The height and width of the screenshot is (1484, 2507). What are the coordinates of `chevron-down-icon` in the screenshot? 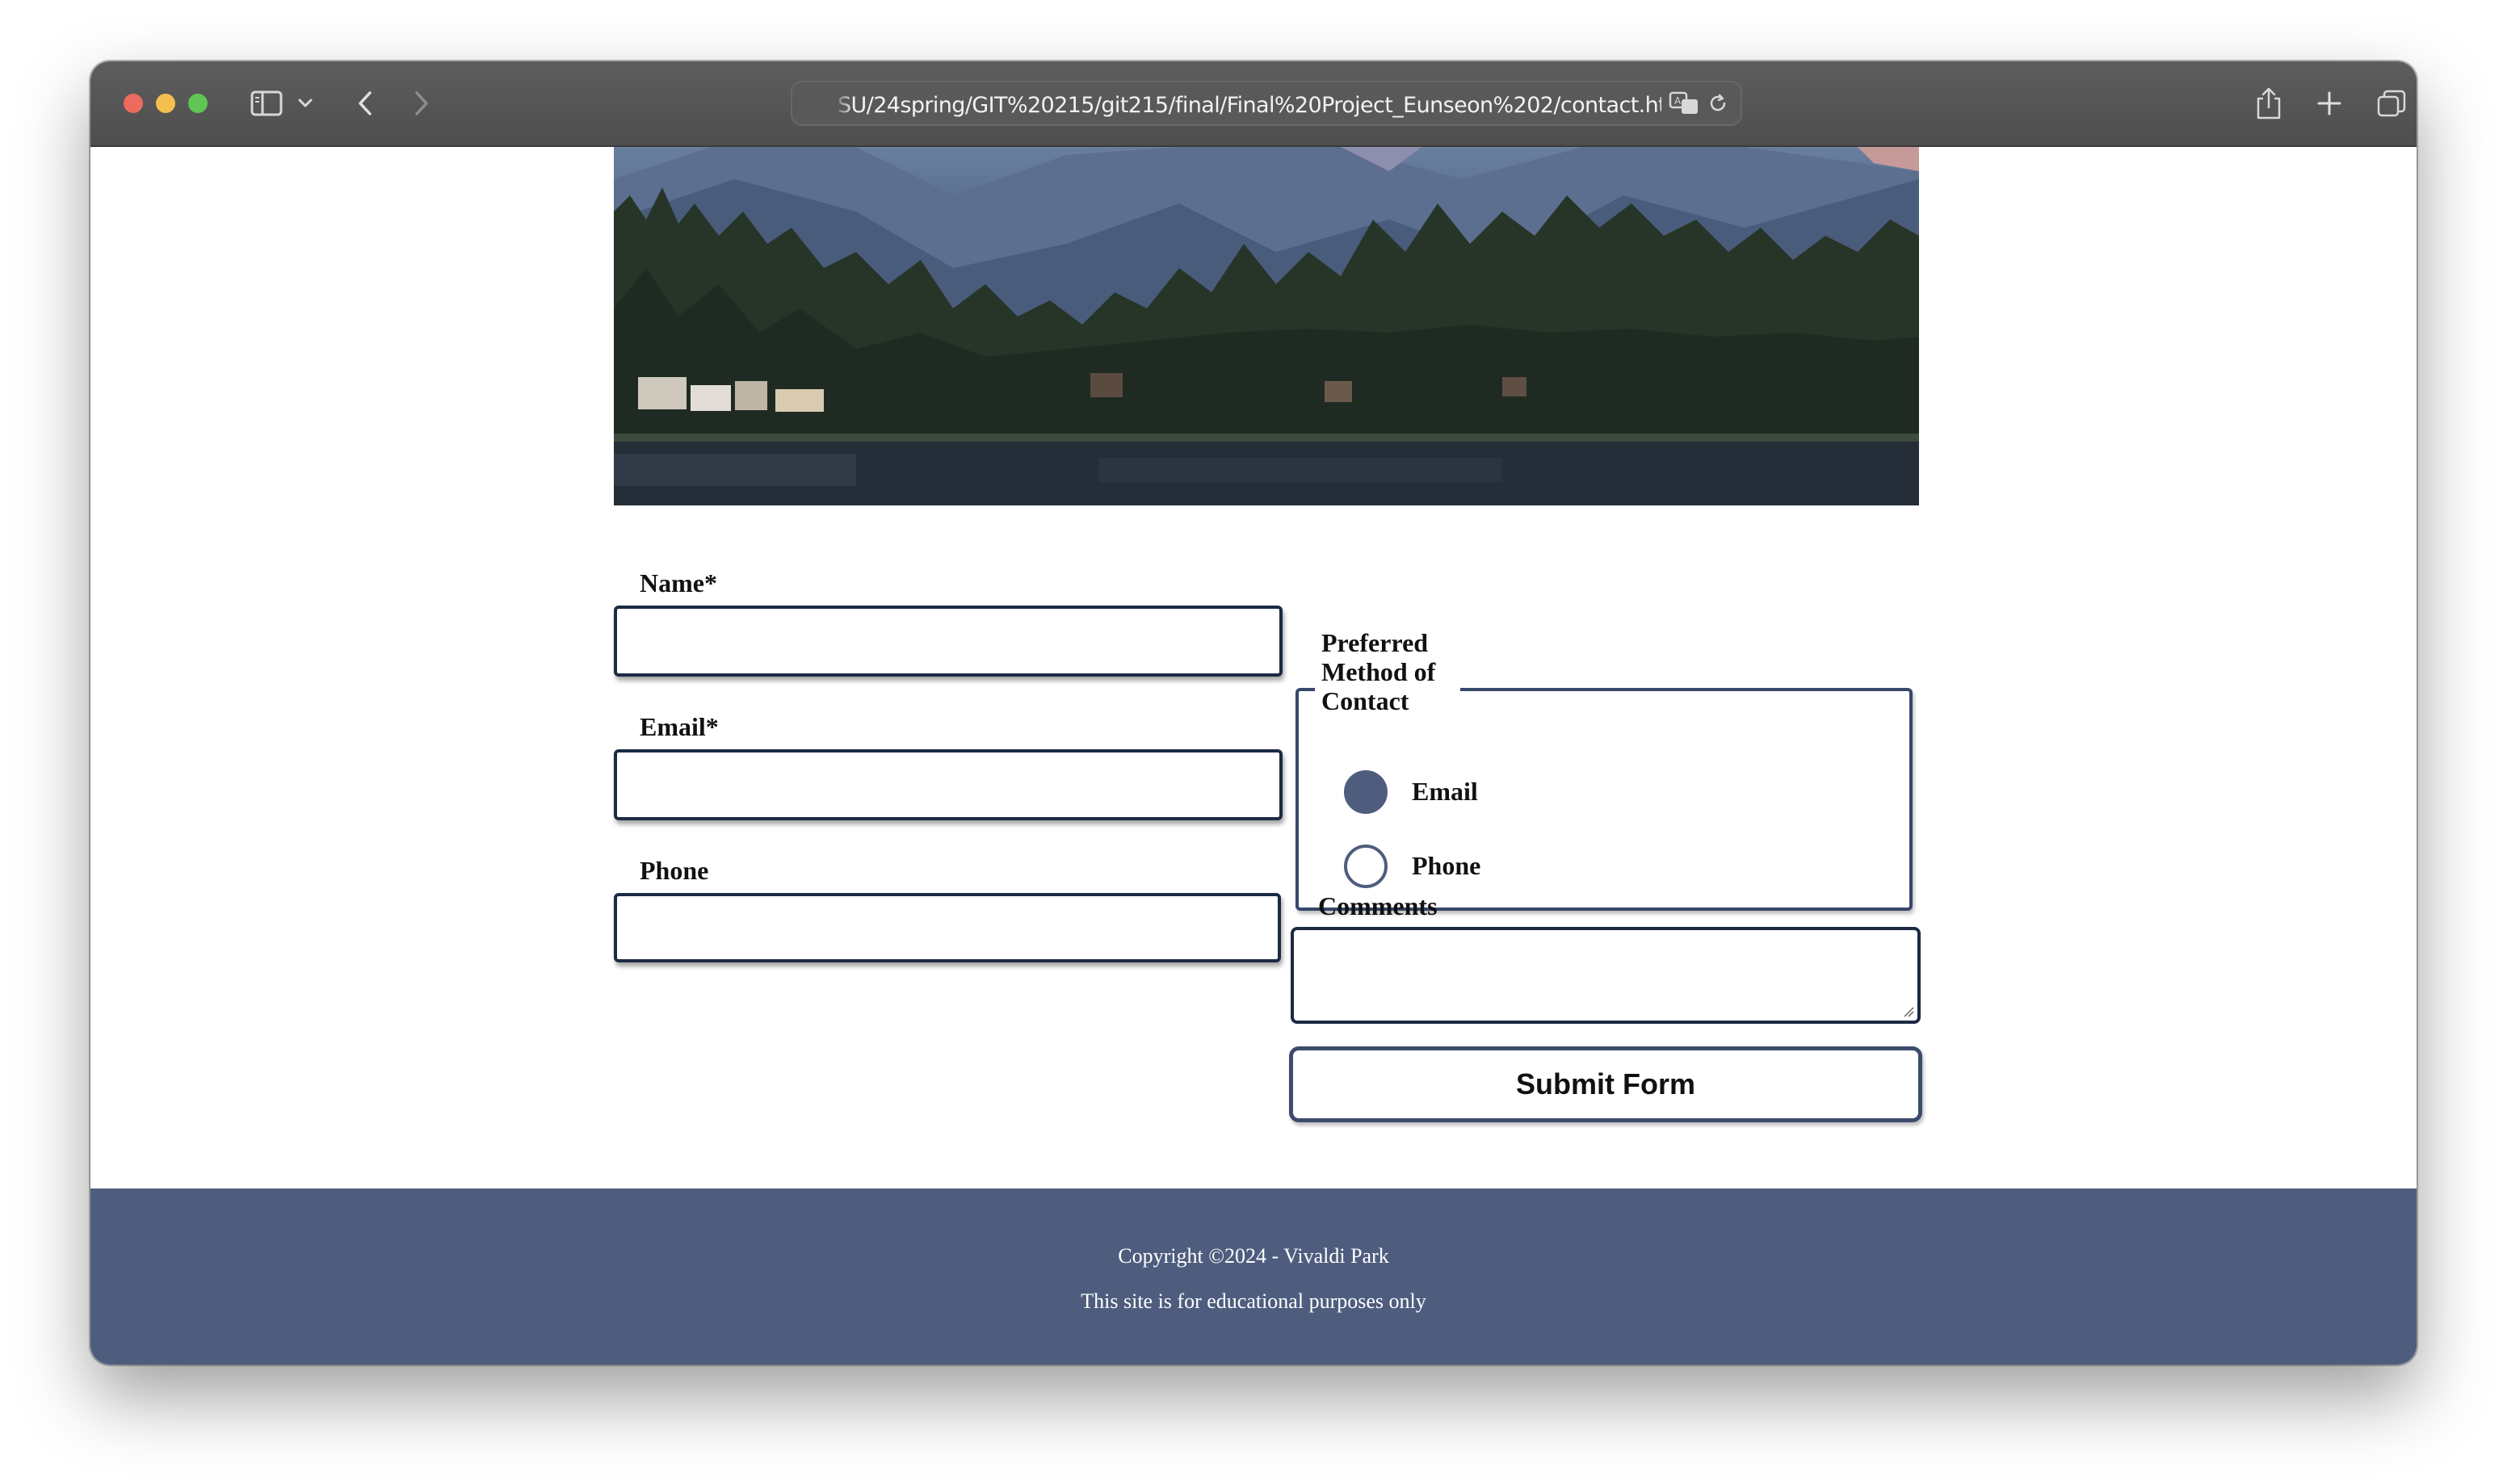 It's located at (305, 103).